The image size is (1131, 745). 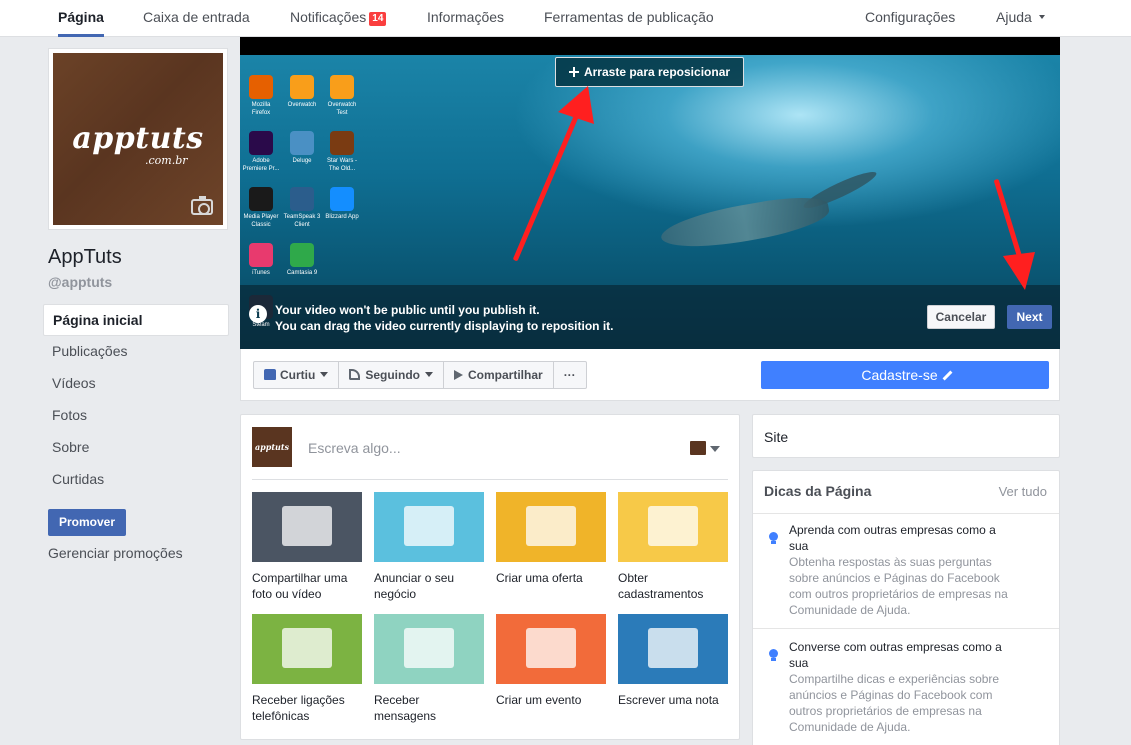 I want to click on composer-tile: Obter cadastramentos, so click(x=673, y=547).